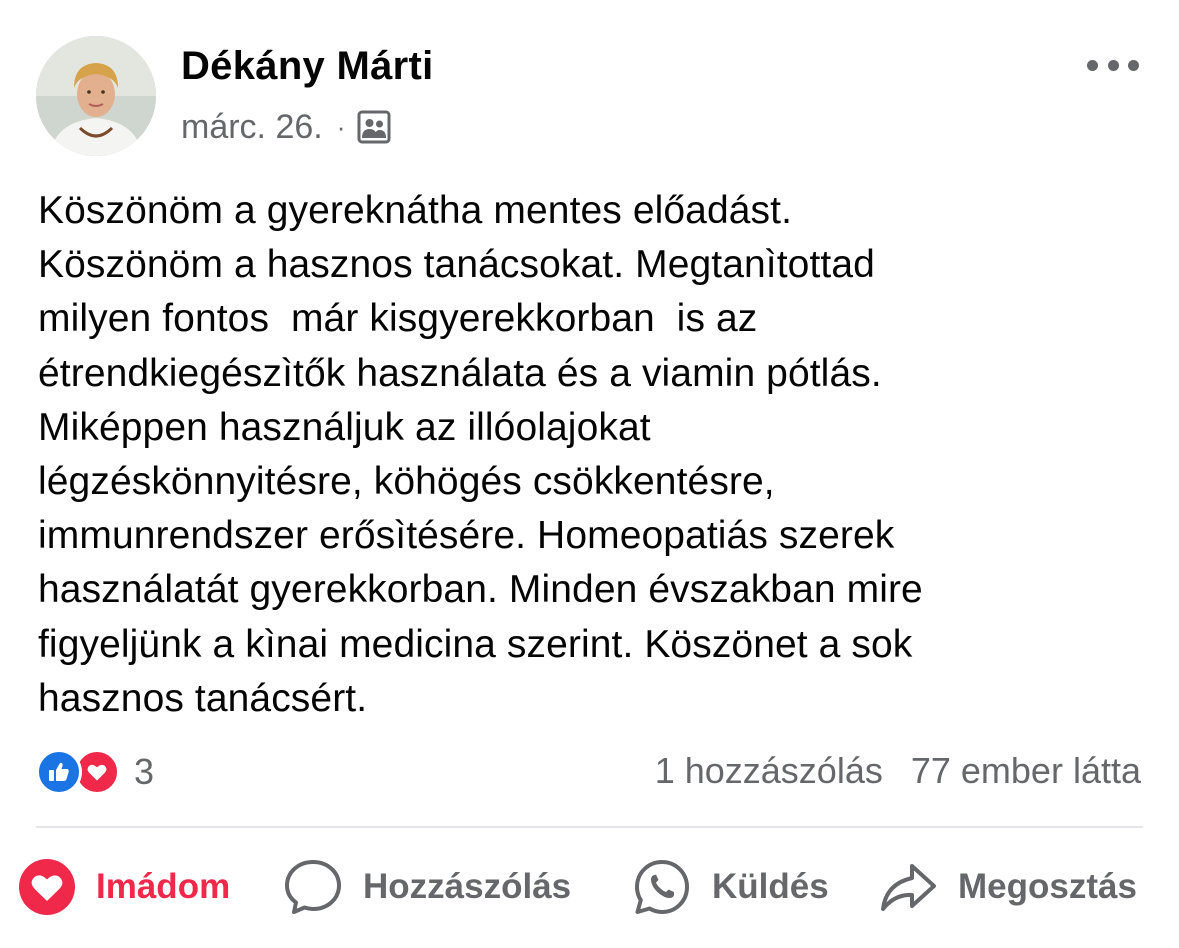 Image resolution: width=1179 pixels, height=948 pixels. I want to click on post-text-line: hasznos tanácsért., so click(203, 698).